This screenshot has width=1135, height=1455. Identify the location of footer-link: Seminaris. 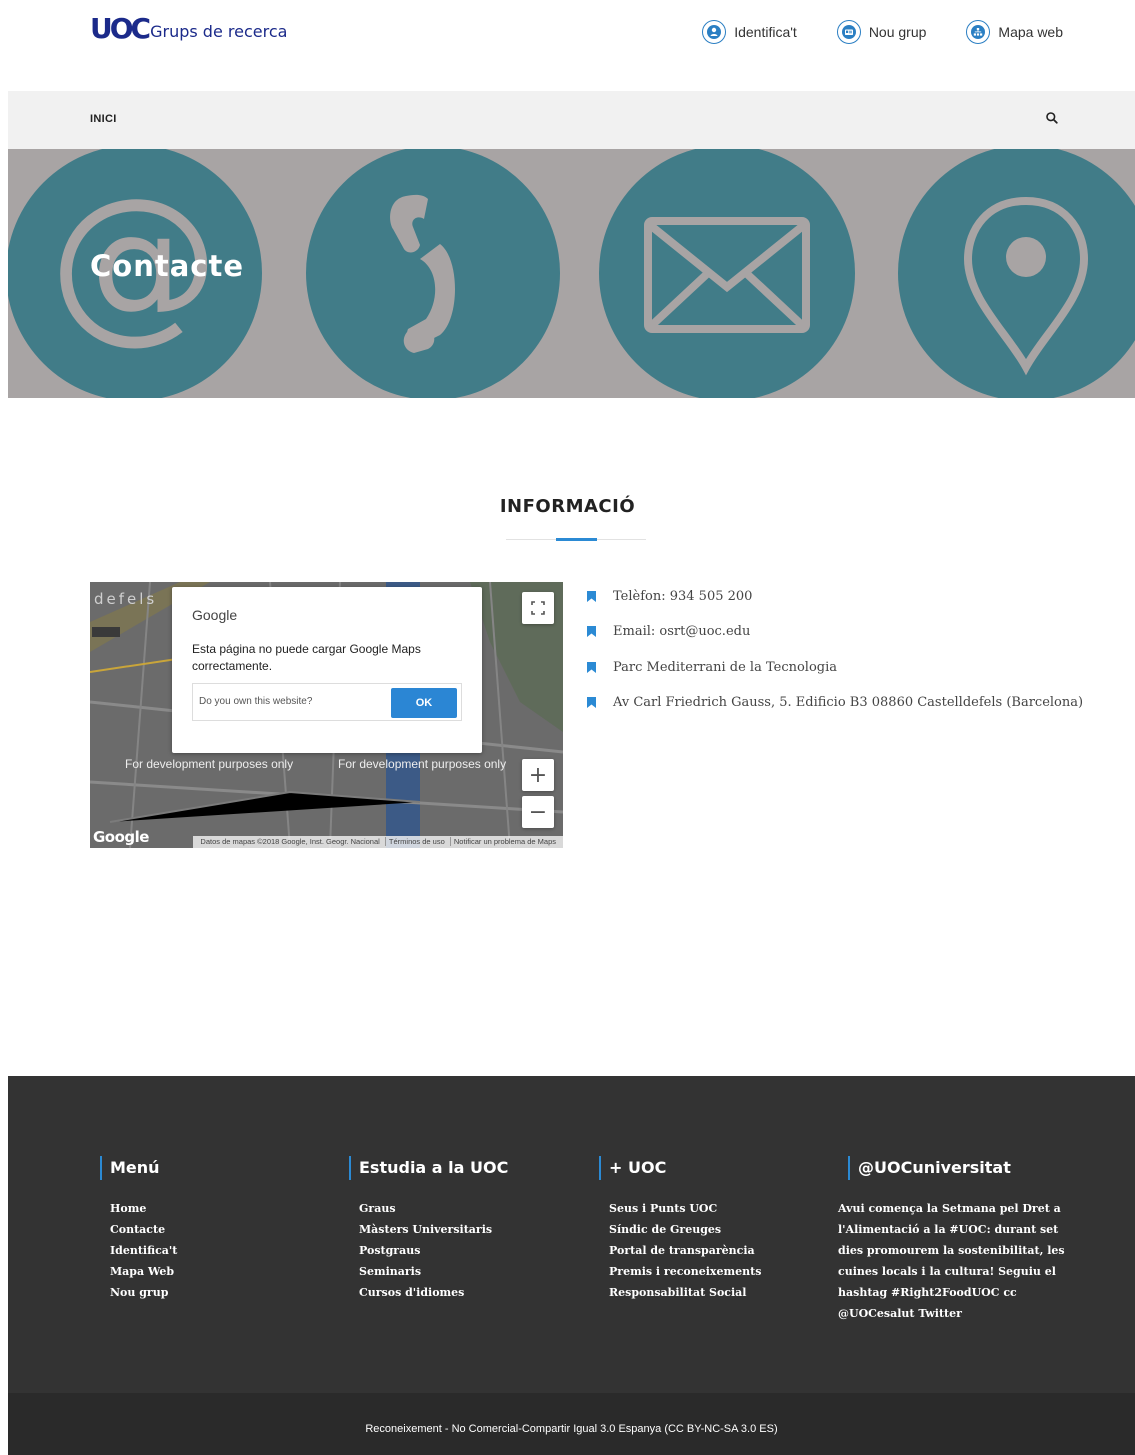
(433, 1271).